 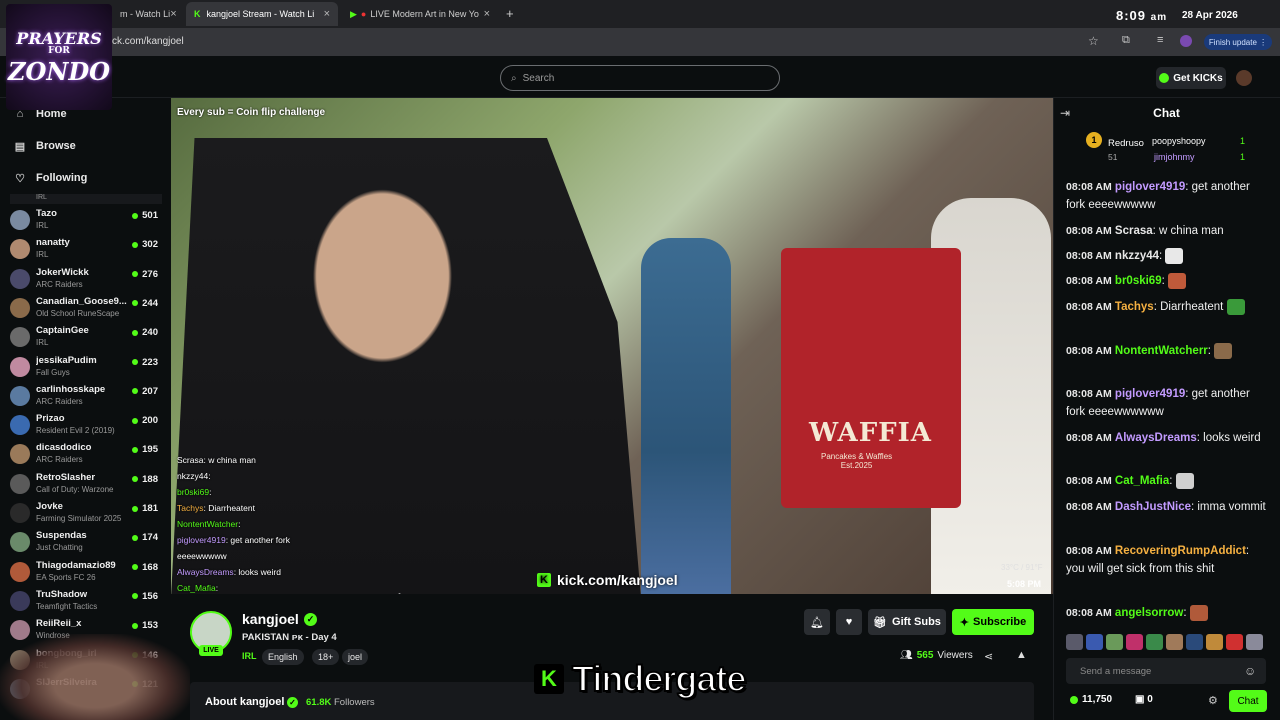 I want to click on message-user: RecoveringRumpAddict, so click(x=1180, y=551).